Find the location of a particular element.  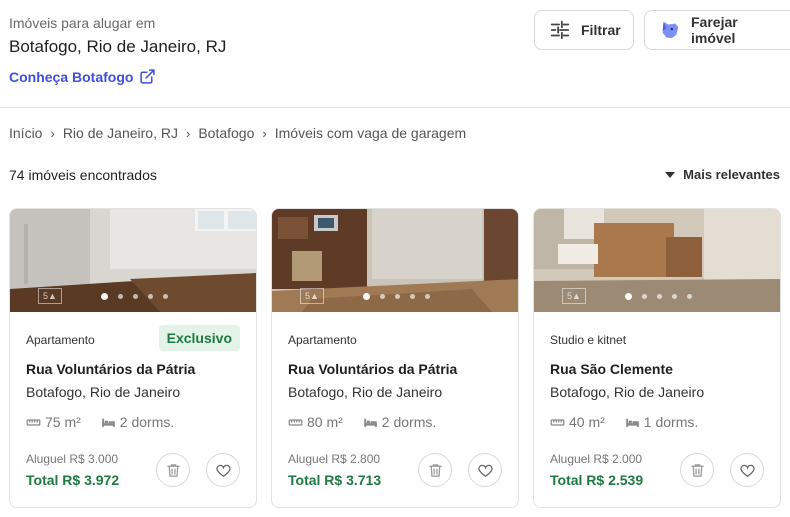

sliders-icon is located at coordinates (560, 30).